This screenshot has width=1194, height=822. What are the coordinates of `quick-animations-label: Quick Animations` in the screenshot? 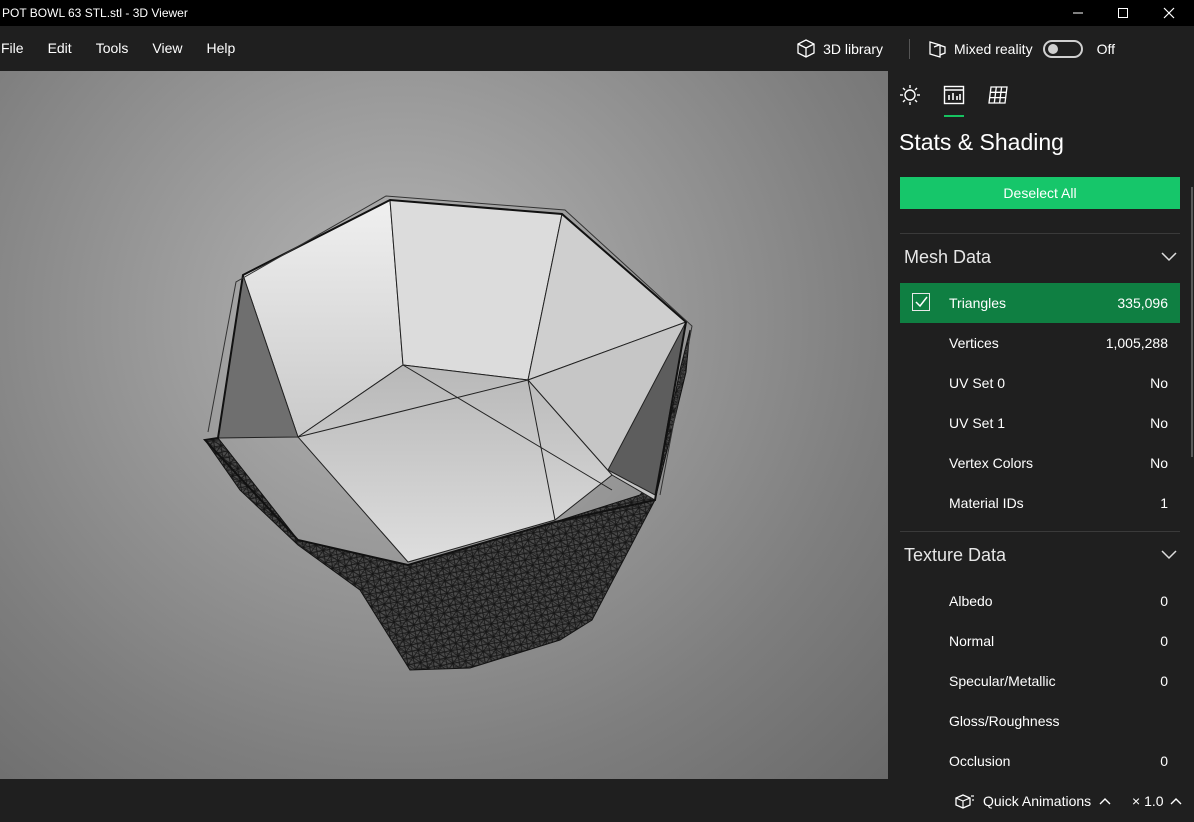 It's located at (1037, 800).